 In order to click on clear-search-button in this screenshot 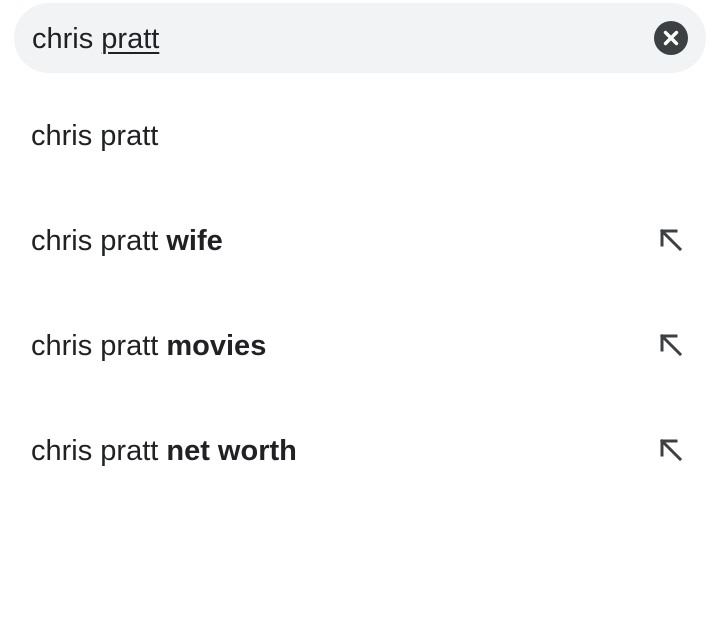, I will do `click(671, 38)`.